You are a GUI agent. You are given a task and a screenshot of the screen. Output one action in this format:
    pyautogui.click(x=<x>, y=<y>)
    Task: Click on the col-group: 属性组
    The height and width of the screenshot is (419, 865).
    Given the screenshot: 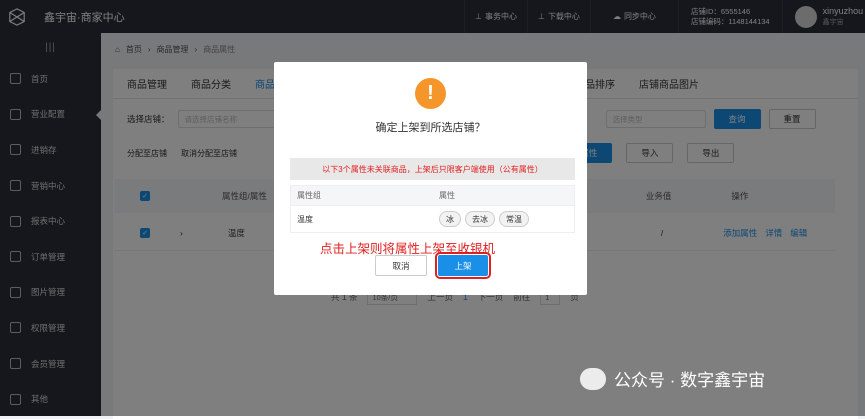 What is the action you would take?
    pyautogui.click(x=309, y=195)
    